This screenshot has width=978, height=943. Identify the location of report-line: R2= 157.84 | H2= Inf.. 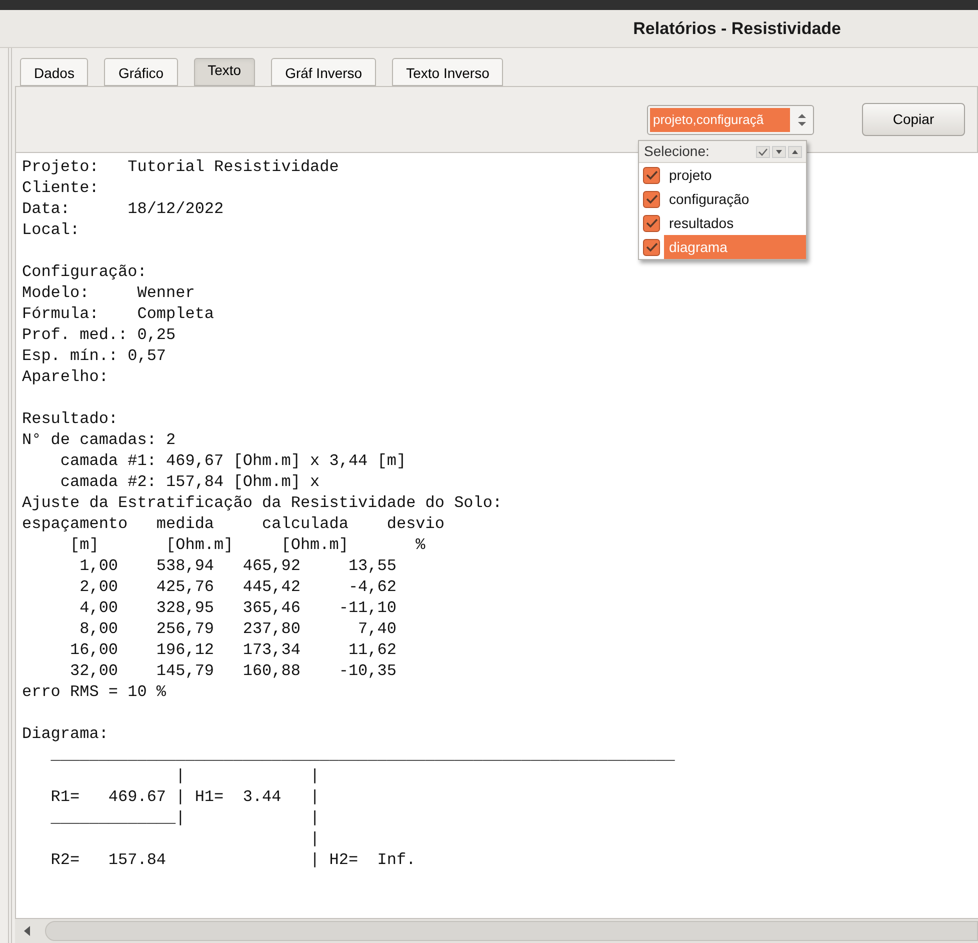
(233, 860).